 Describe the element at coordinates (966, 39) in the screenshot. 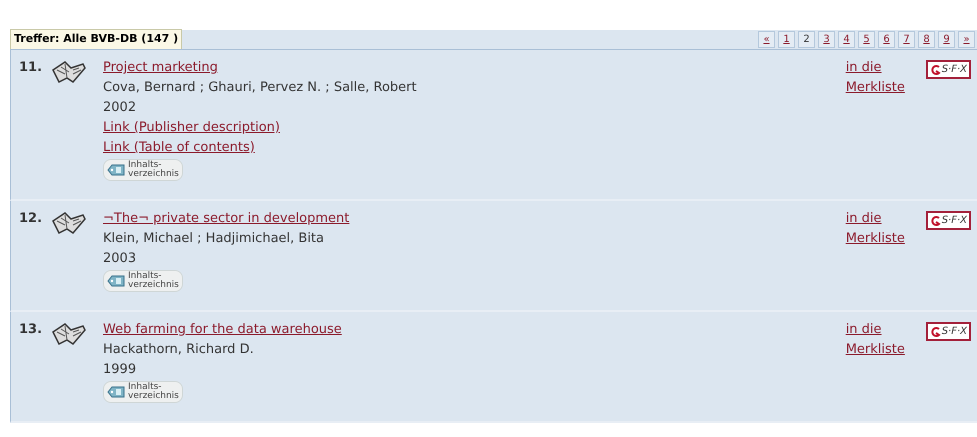

I see `page-link: »` at that location.